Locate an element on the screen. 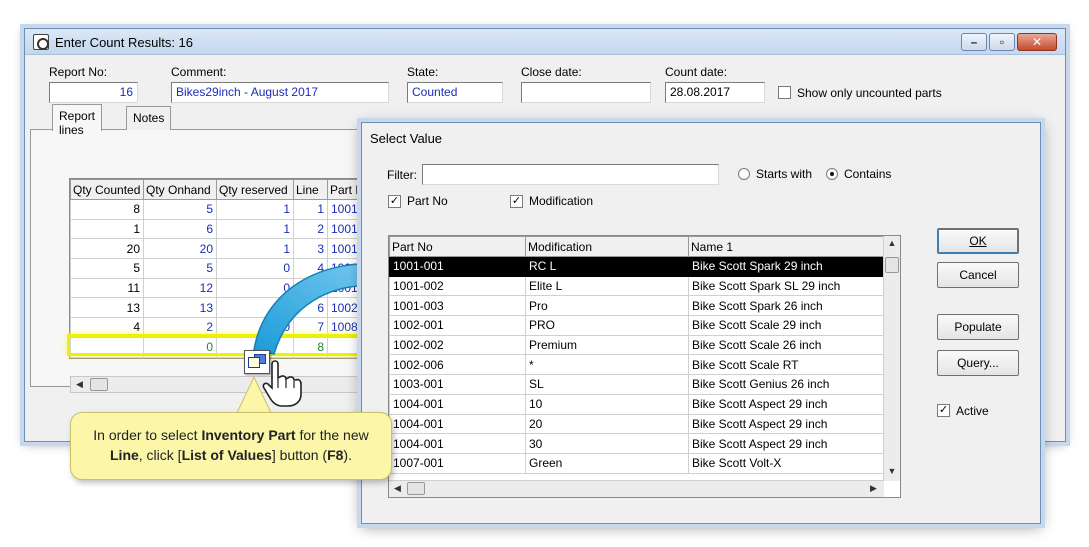 This screenshot has width=1089, height=547. cell-name: Bike Scott Volt-X is located at coordinates (786, 463).